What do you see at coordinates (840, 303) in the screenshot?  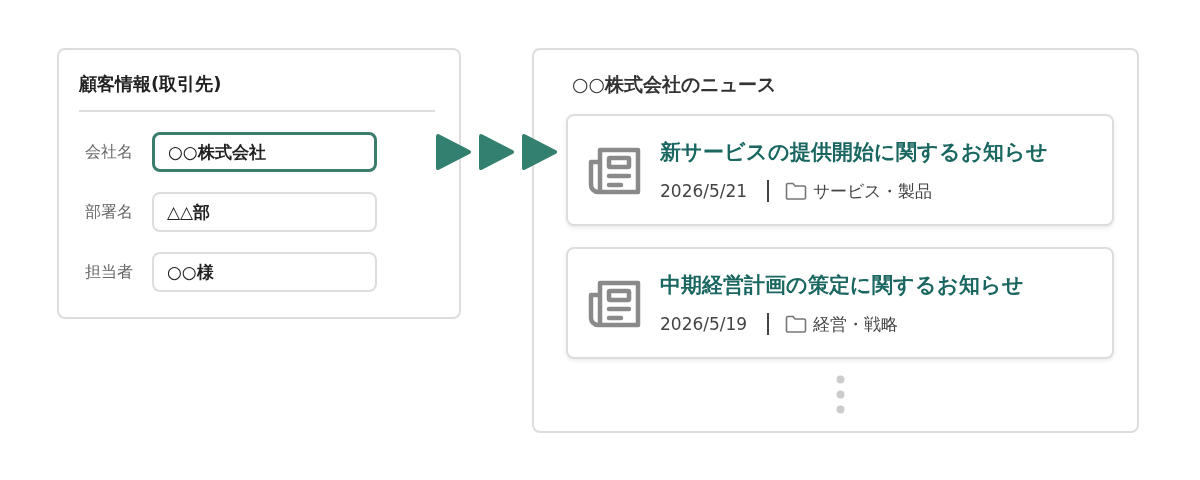 I see `news-card: 中期経営計画の策定に関するお知らせ 2026/5/19 経営・戦略` at bounding box center [840, 303].